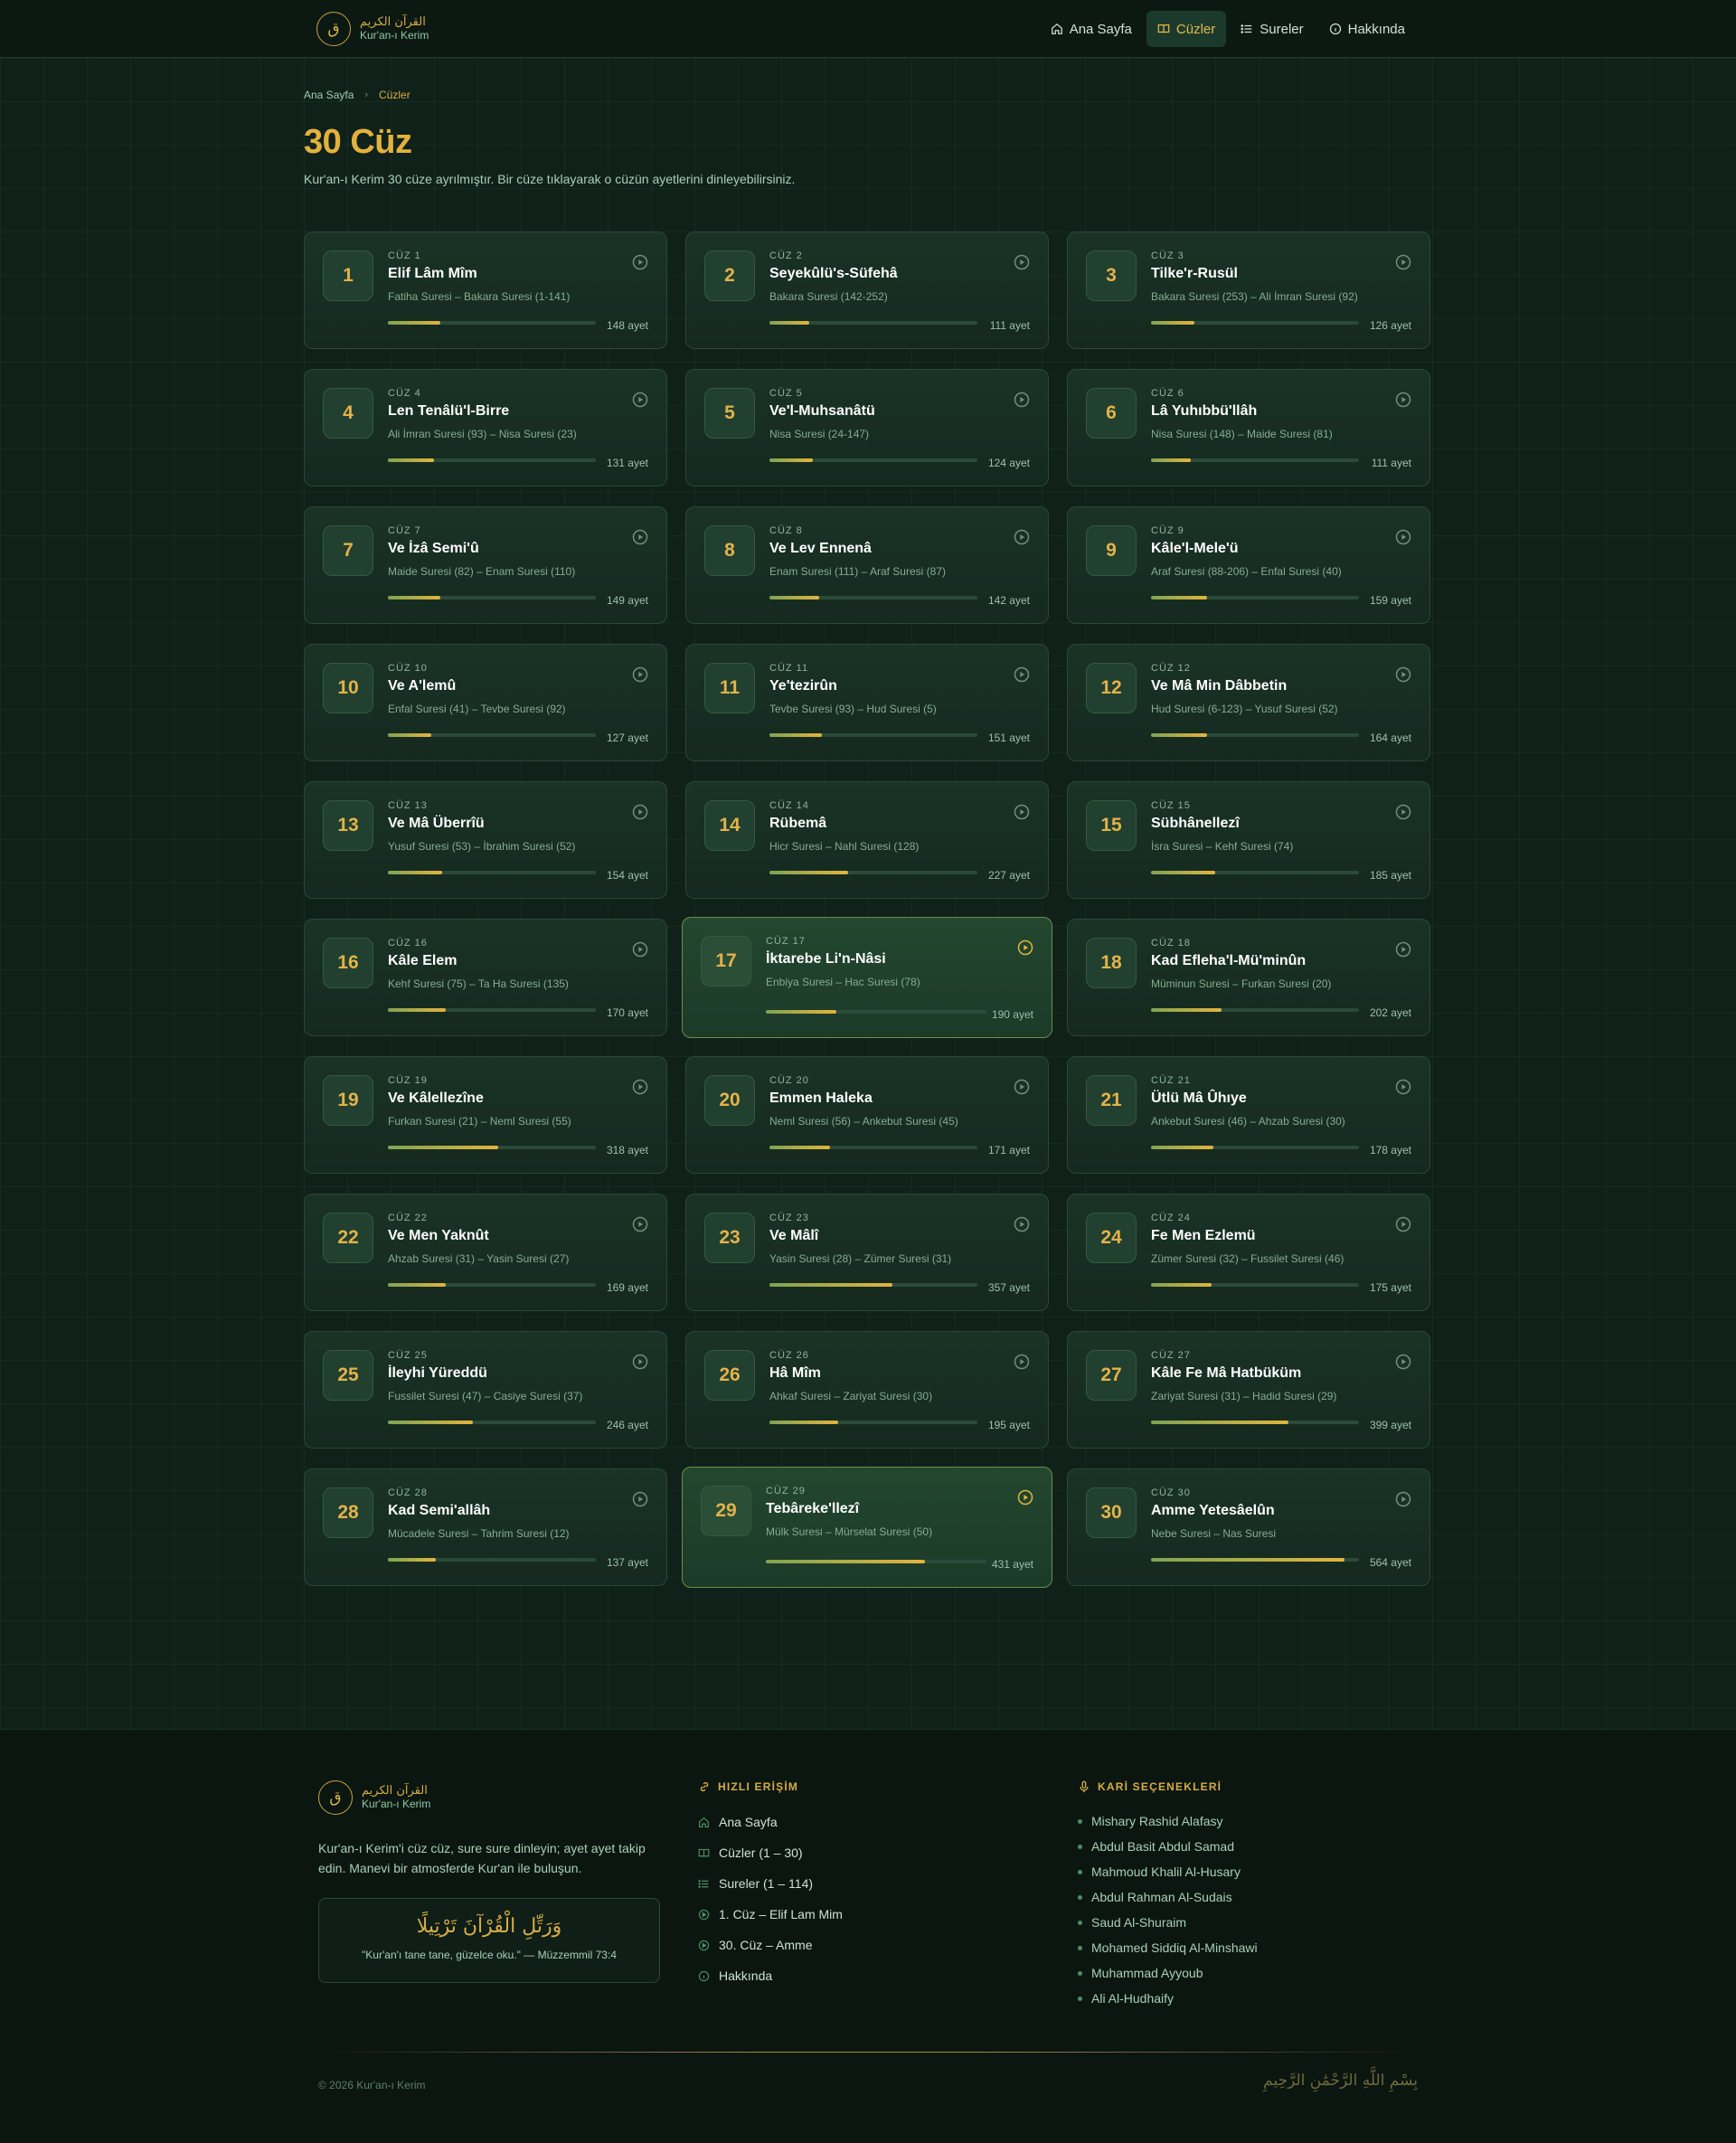 The width and height of the screenshot is (1736, 2143). Describe the element at coordinates (482, 846) in the screenshot. I see `cuz-range: Yusuf Suresi (53) – İbrahim Suresi (52)` at that location.